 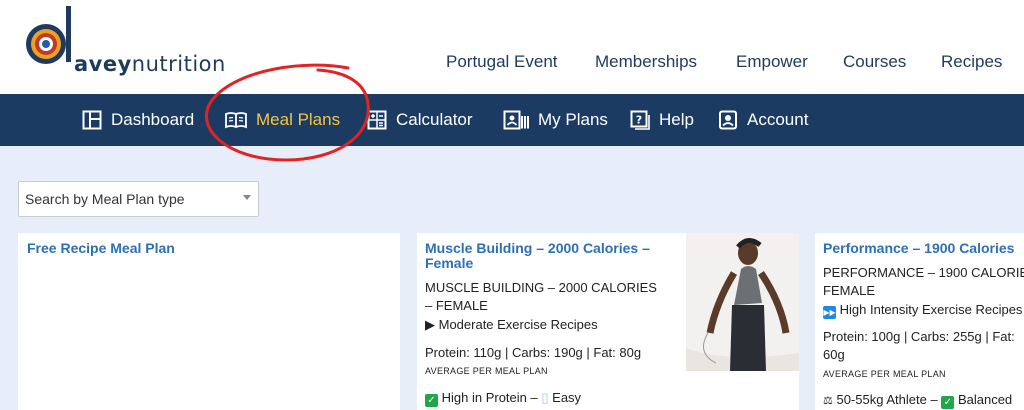 I want to click on nav-dashboard-label: Dashboard, so click(x=153, y=119).